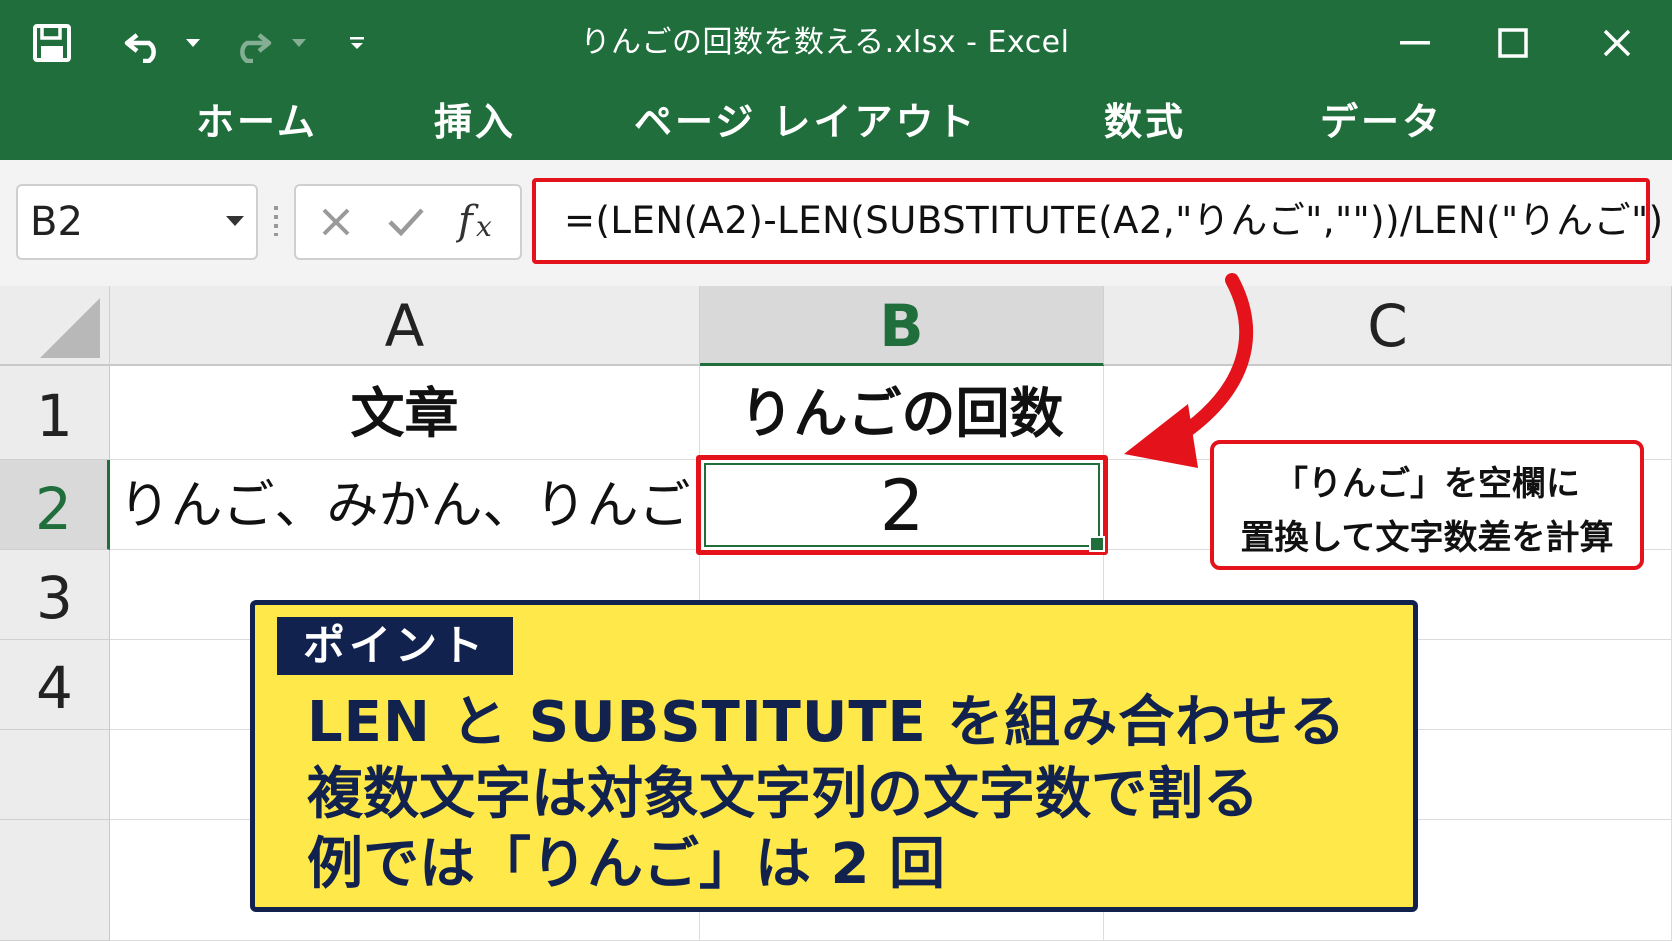 Image resolution: width=1672 pixels, height=941 pixels. What do you see at coordinates (193, 43) in the screenshot?
I see `undo-dropdown-icon` at bounding box center [193, 43].